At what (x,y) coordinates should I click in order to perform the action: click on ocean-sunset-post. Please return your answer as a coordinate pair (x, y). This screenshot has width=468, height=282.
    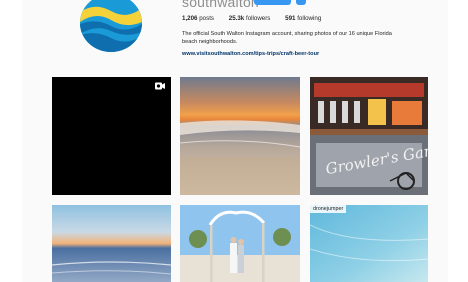
    Looking at the image, I should click on (111, 243).